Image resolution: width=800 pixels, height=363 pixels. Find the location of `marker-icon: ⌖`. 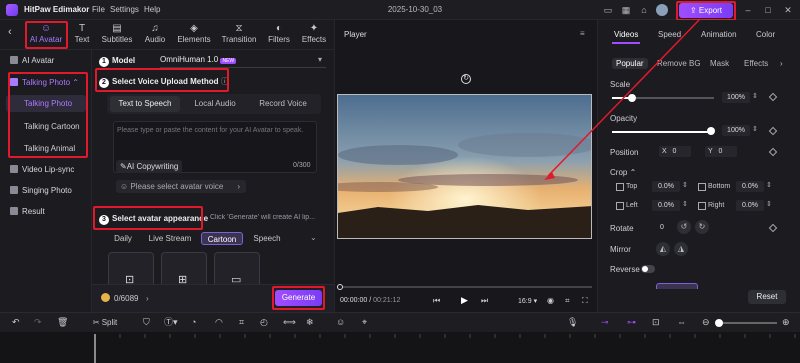

marker-icon: ⌖ is located at coordinates (364, 322).